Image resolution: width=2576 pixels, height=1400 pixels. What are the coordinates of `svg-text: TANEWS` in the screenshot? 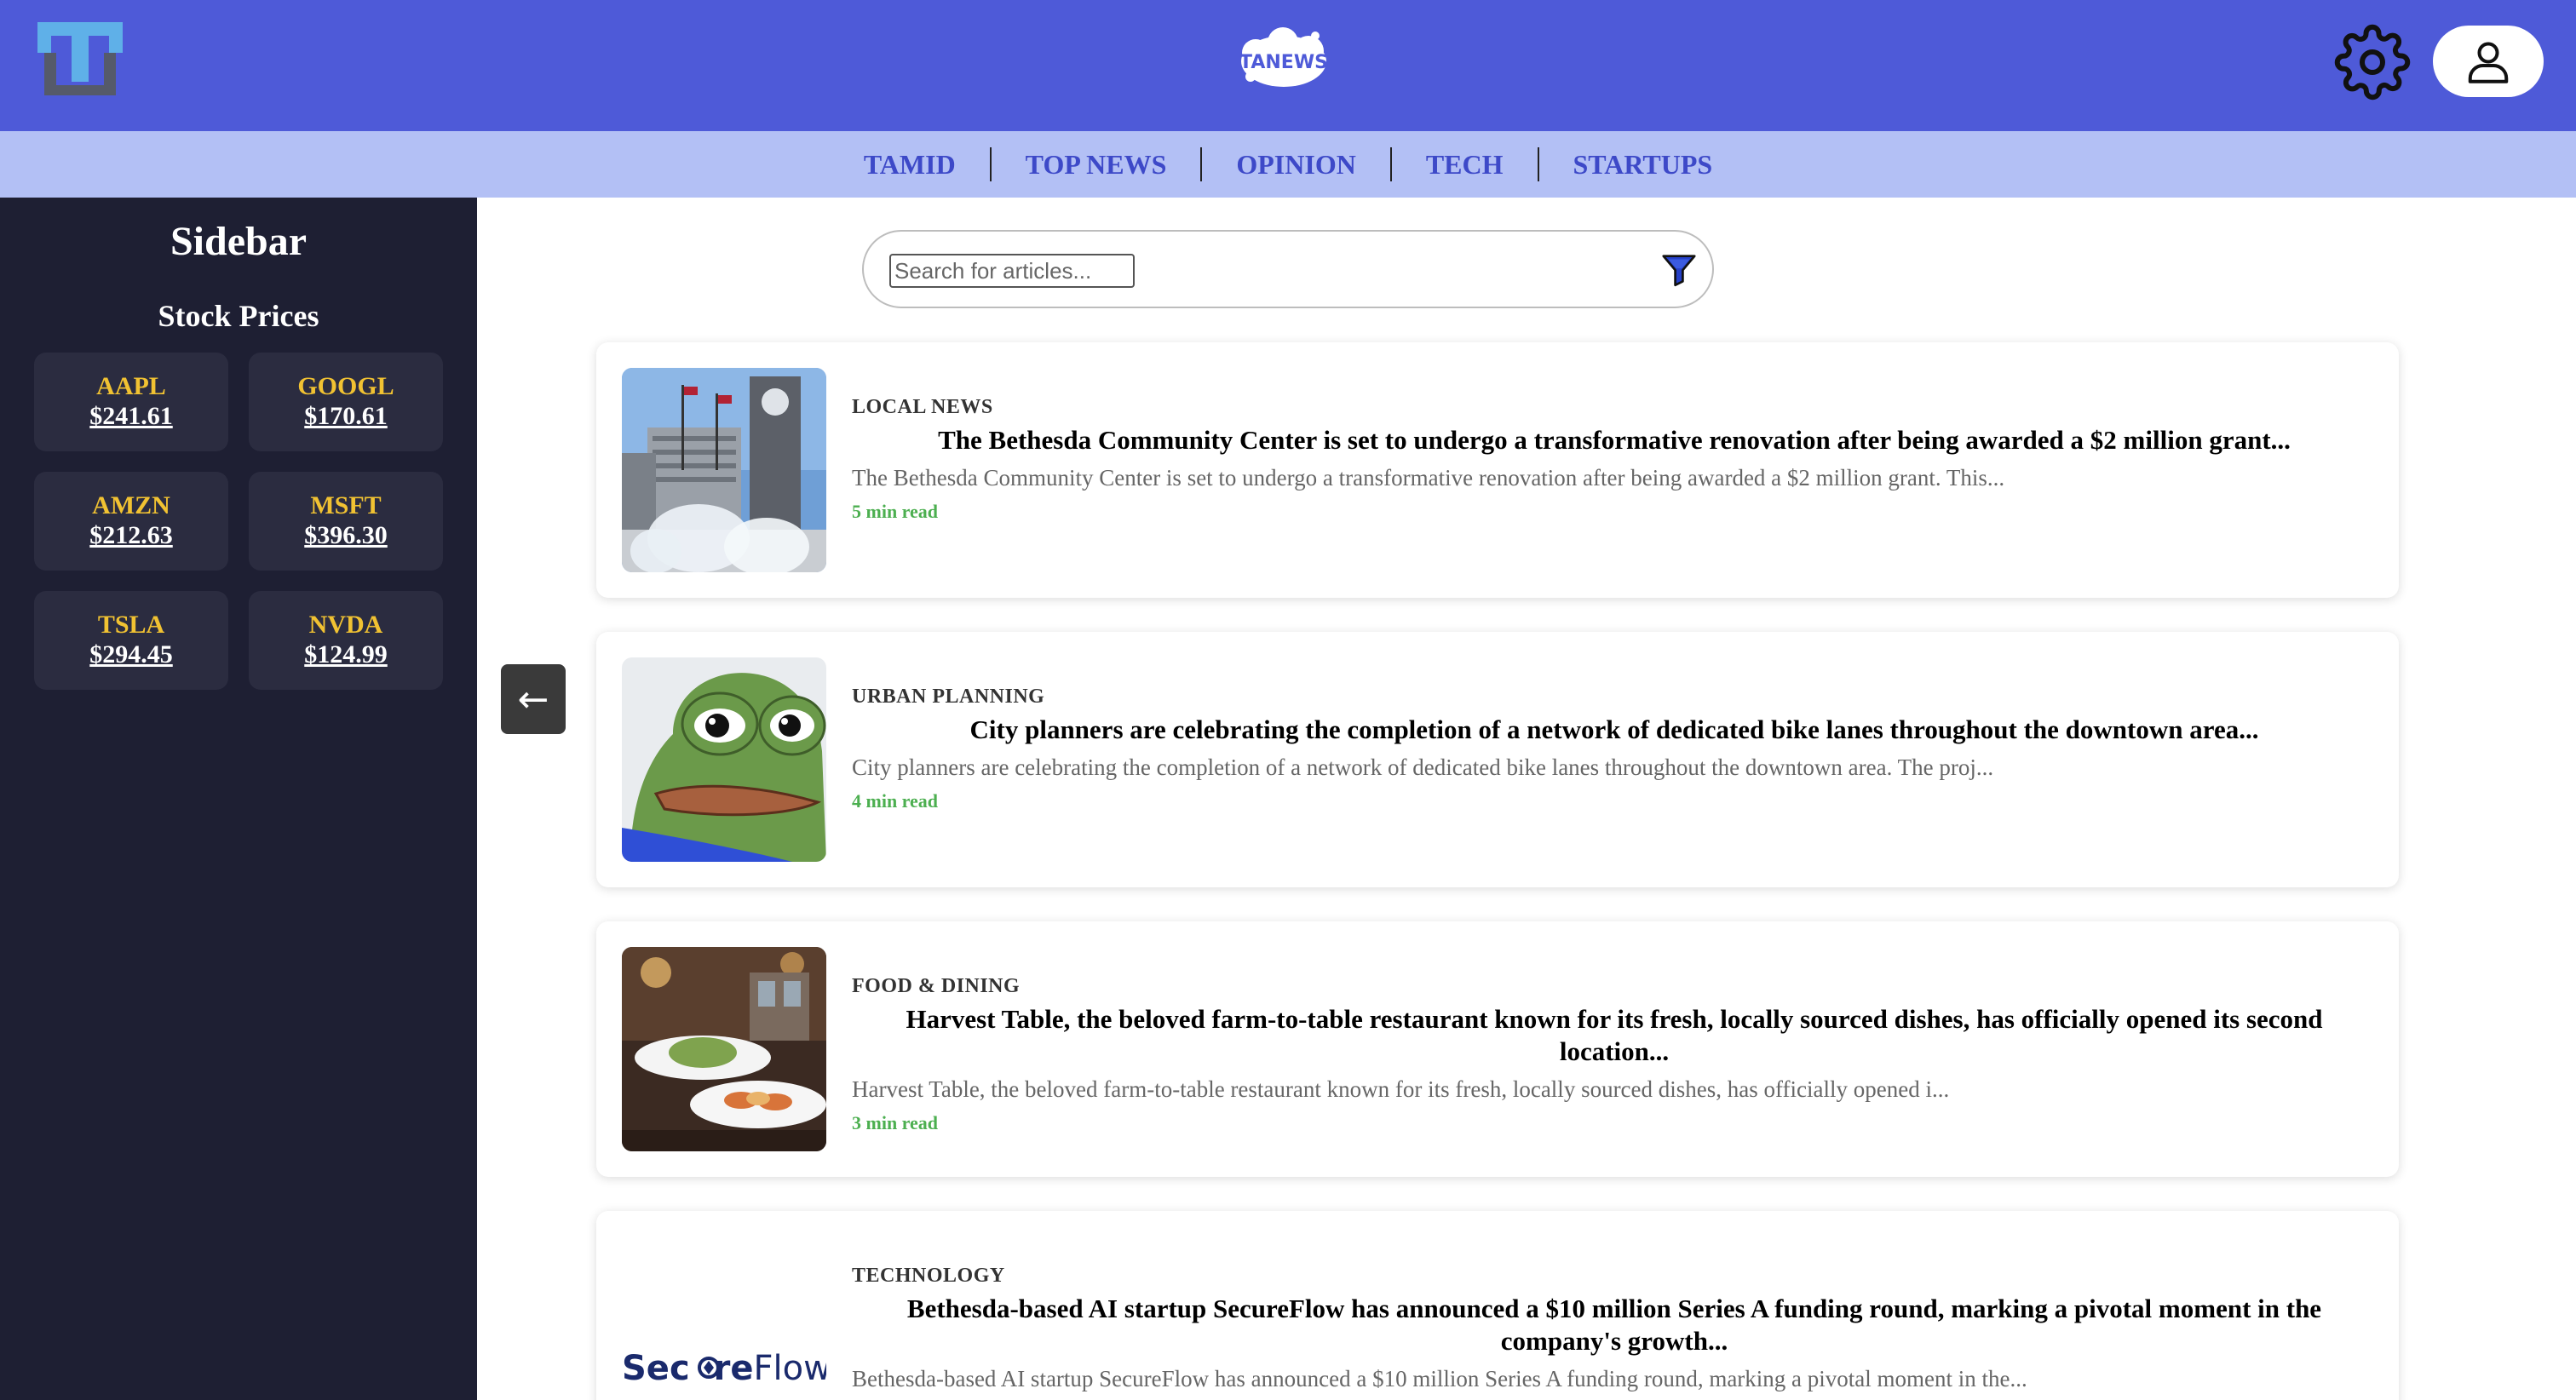 It's located at (1284, 63).